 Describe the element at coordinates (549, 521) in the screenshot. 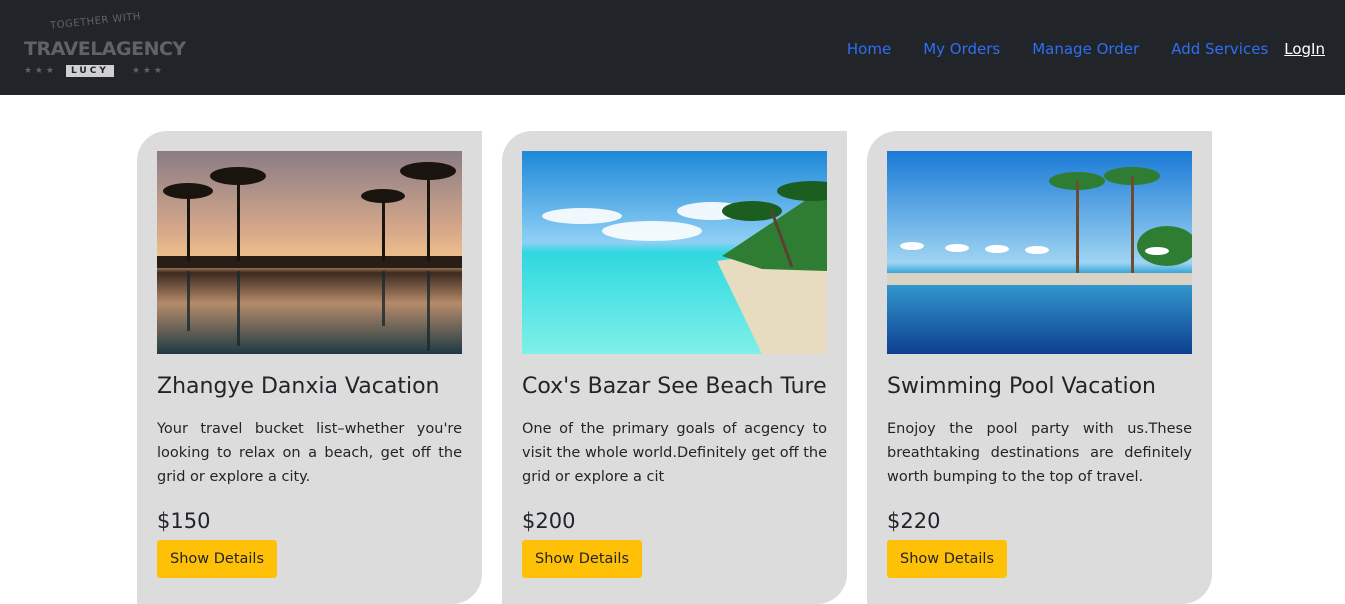

I see `card-price: $200` at that location.